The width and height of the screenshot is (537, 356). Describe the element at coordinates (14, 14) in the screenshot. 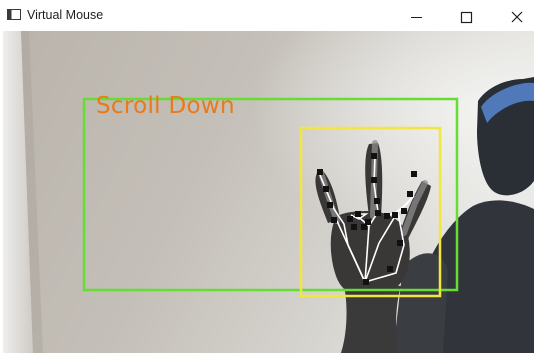

I see `app-window-icon` at that location.